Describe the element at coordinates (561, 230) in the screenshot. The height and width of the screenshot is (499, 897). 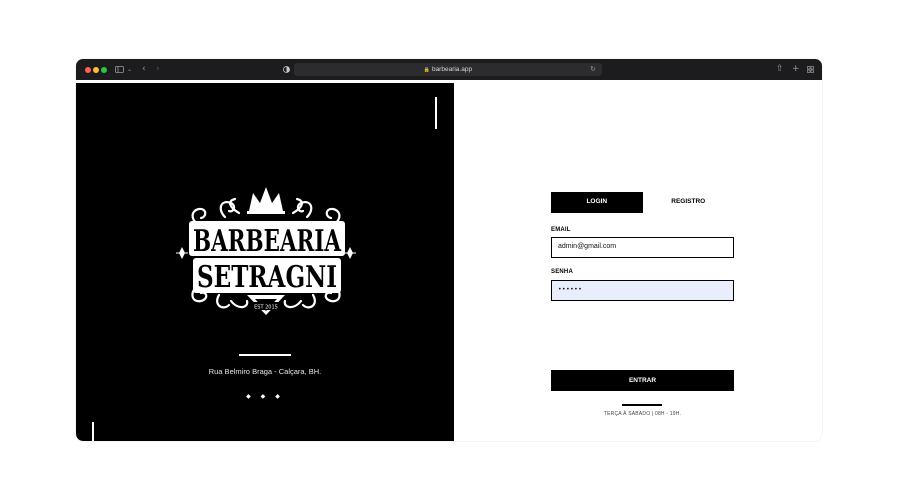
I see `email-label: EMAIL` at that location.